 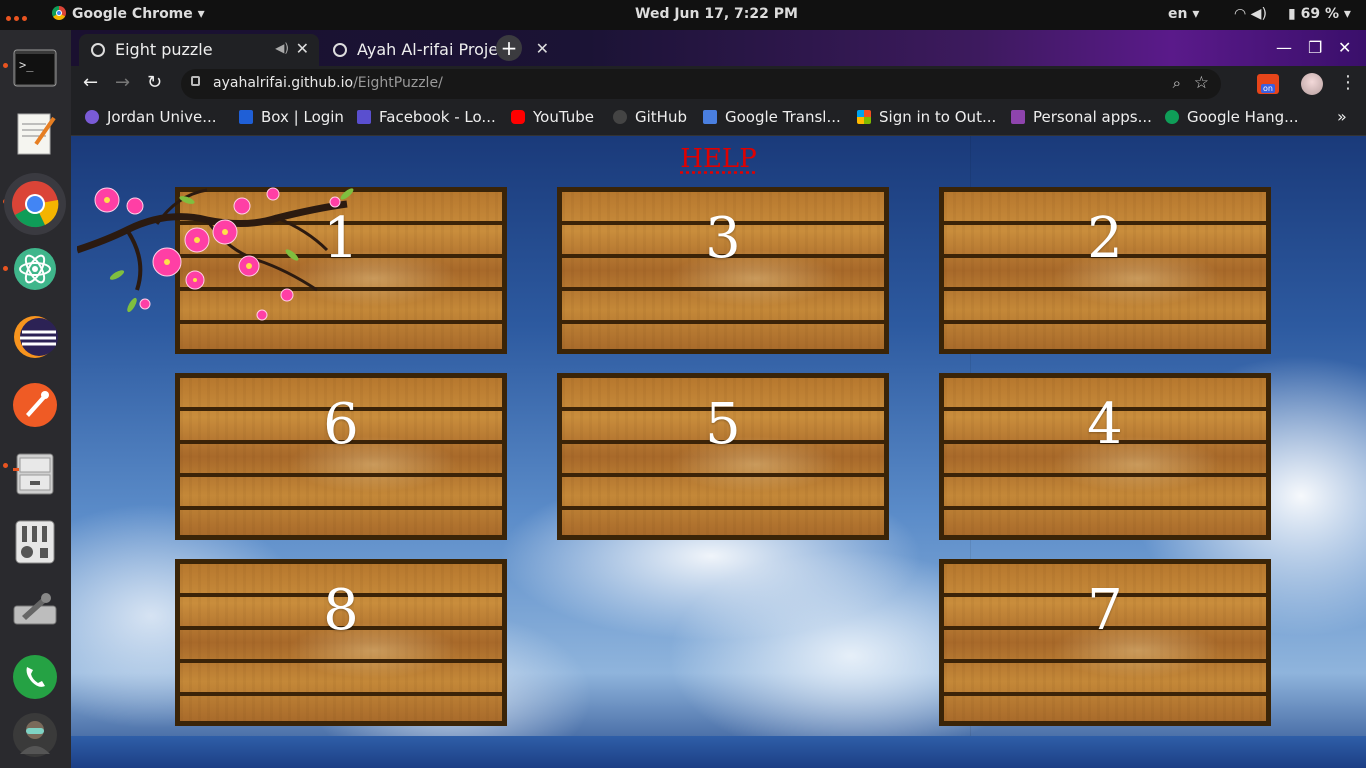 I want to click on puzzle-tile-7: 7, so click(x=1105, y=642).